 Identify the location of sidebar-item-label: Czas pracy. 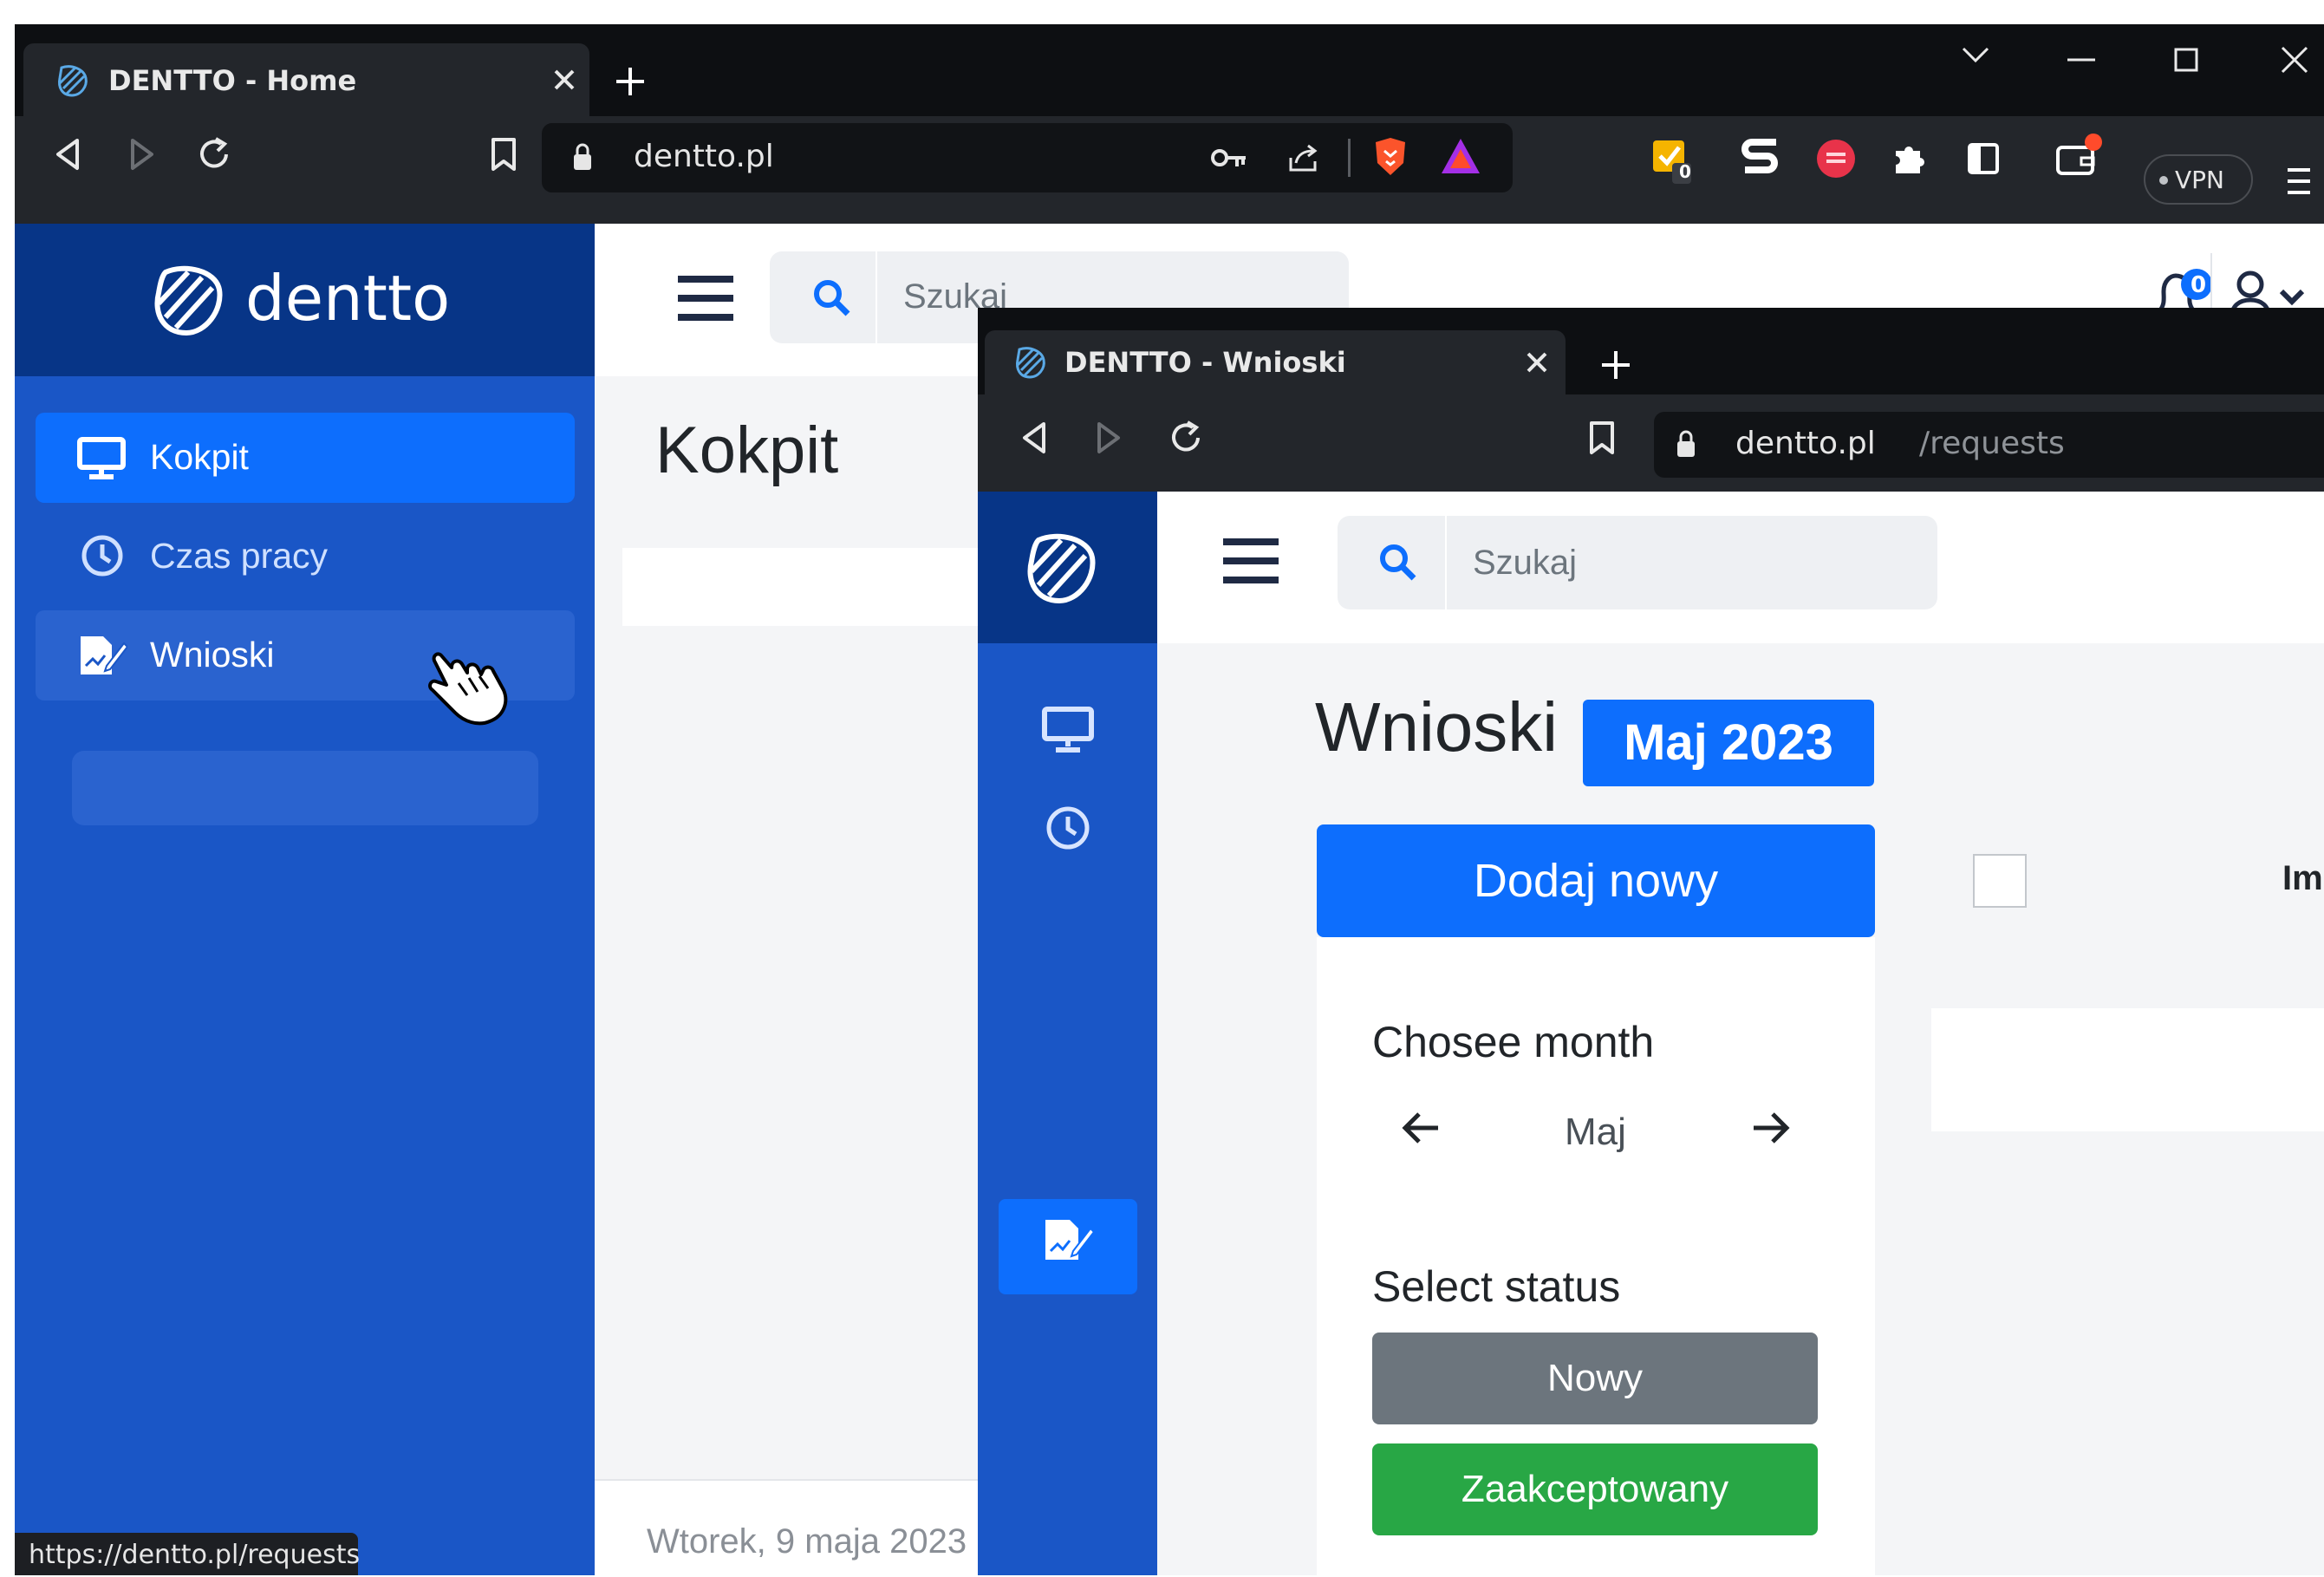
(239, 556).